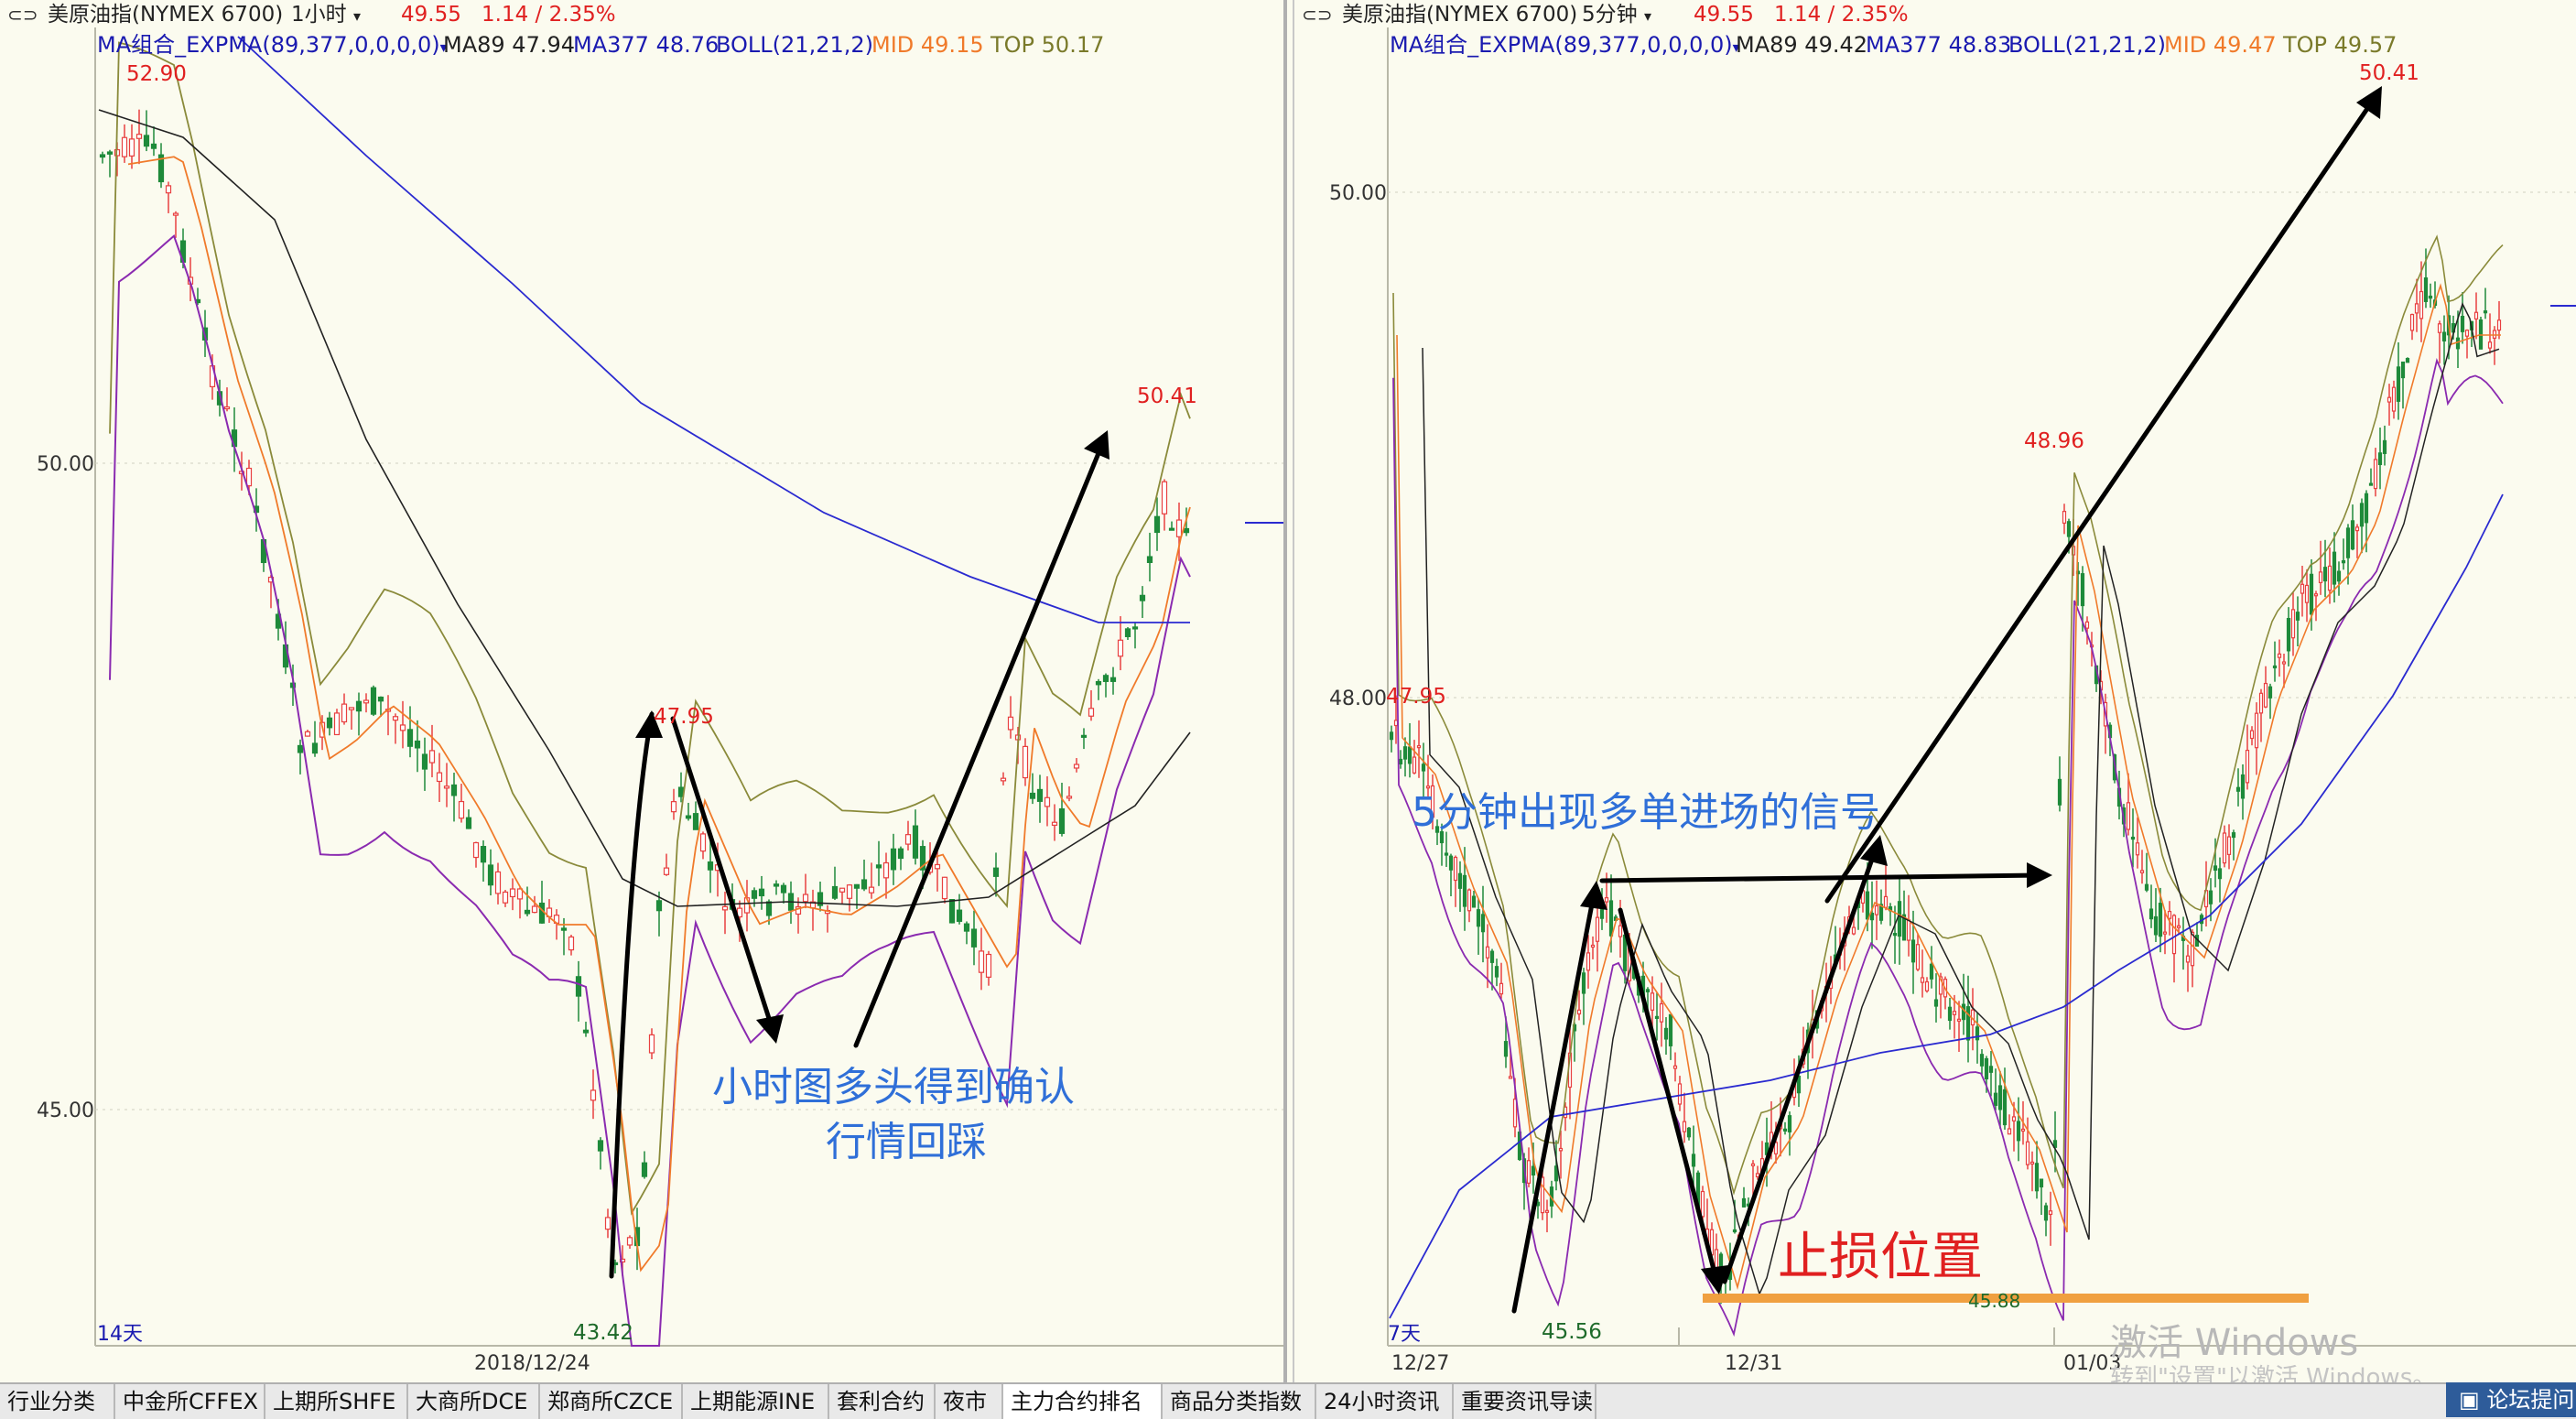 Image resolution: width=2576 pixels, height=1419 pixels. Describe the element at coordinates (970, 1401) in the screenshot. I see `tab-night: 夜市` at that location.